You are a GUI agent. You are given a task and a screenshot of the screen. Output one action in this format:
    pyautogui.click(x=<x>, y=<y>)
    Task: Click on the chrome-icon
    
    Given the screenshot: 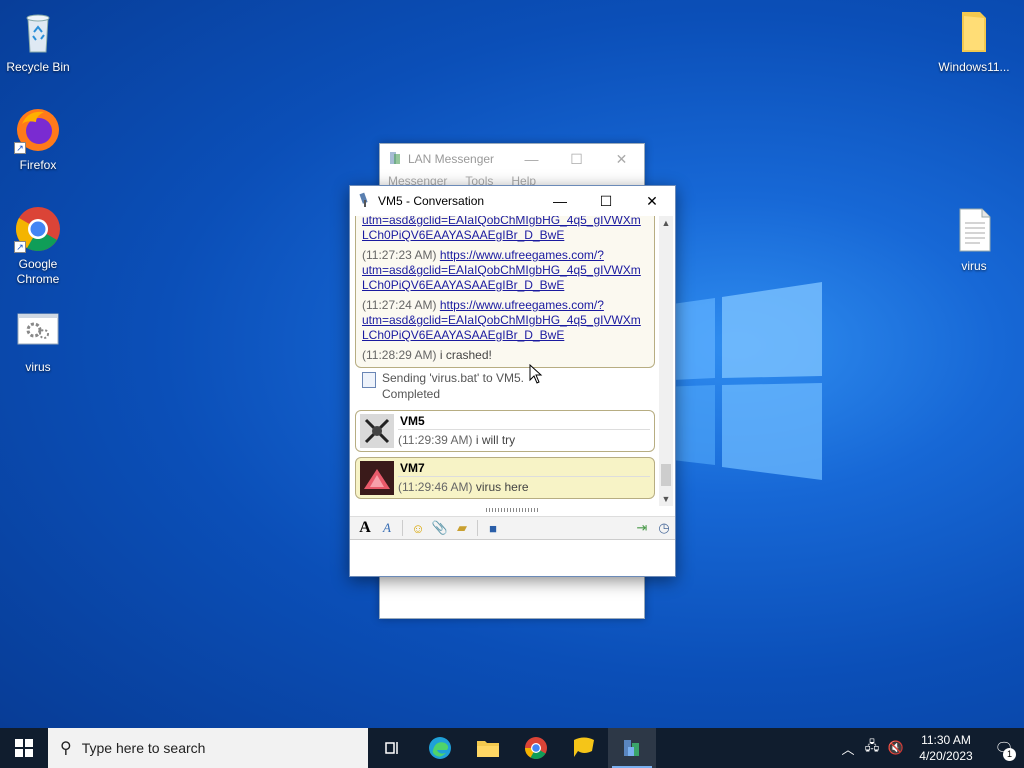 What is the action you would take?
    pyautogui.click(x=536, y=748)
    